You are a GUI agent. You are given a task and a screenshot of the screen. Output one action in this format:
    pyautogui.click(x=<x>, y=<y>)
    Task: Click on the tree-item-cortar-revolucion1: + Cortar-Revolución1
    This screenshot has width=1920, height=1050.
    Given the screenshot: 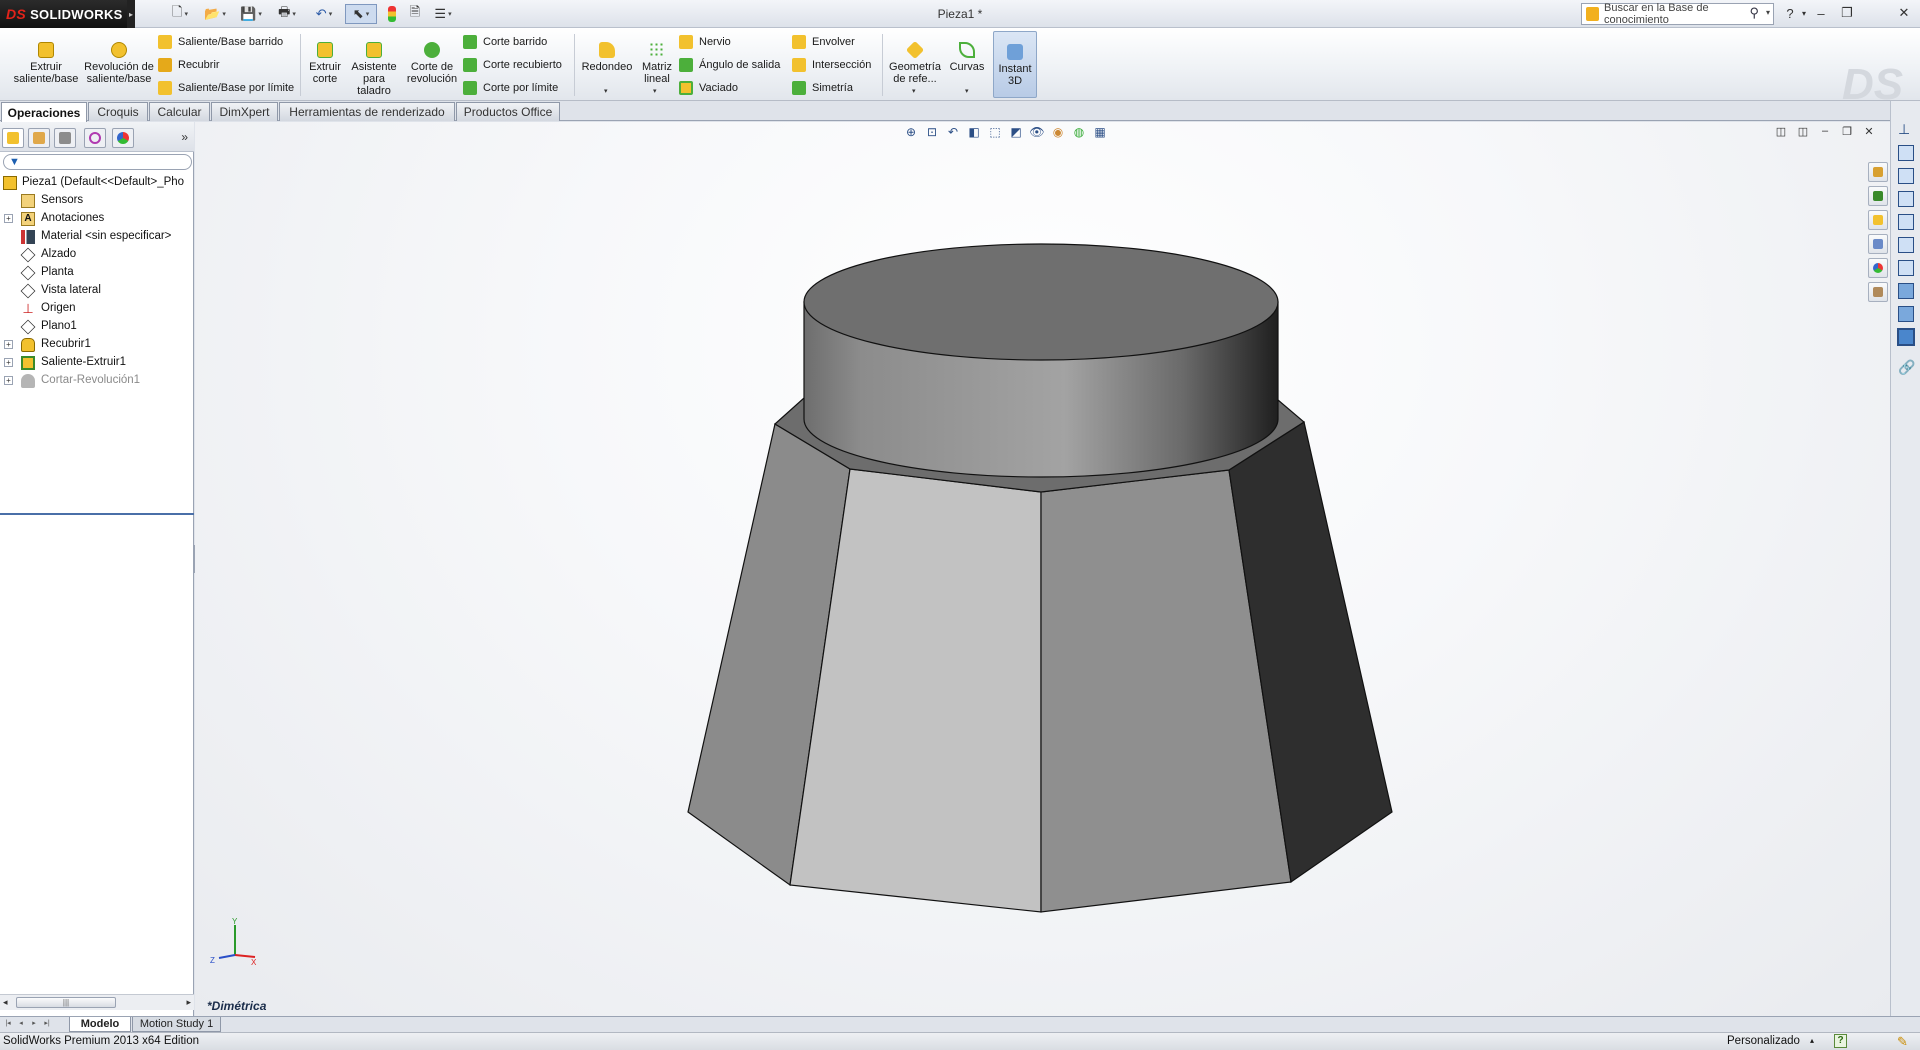 What is the action you would take?
    pyautogui.click(x=97, y=381)
    